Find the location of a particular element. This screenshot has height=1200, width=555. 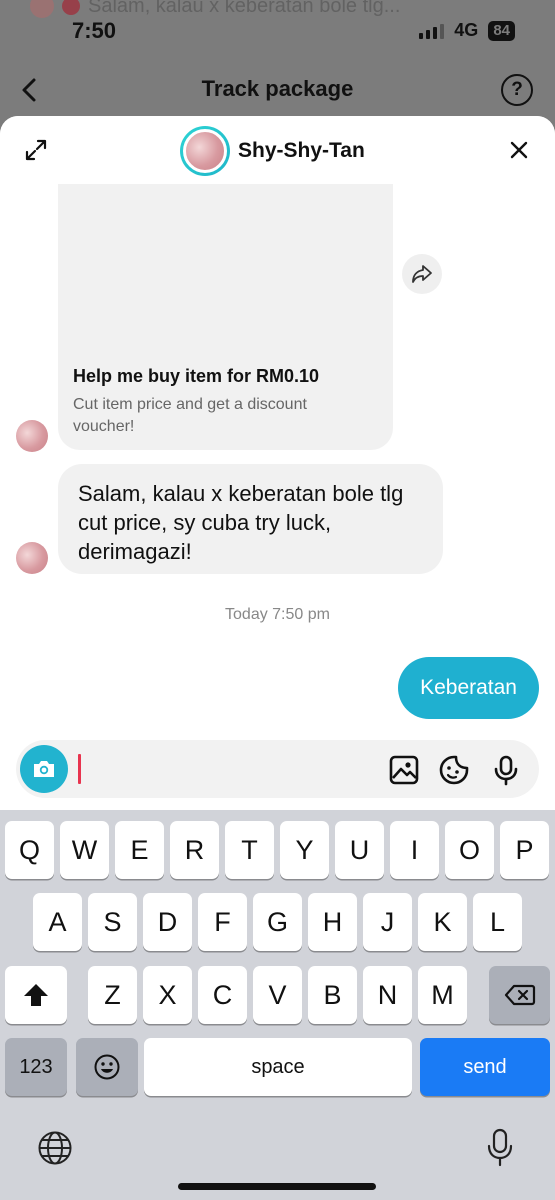

notification-badge is located at coordinates (71, 7).